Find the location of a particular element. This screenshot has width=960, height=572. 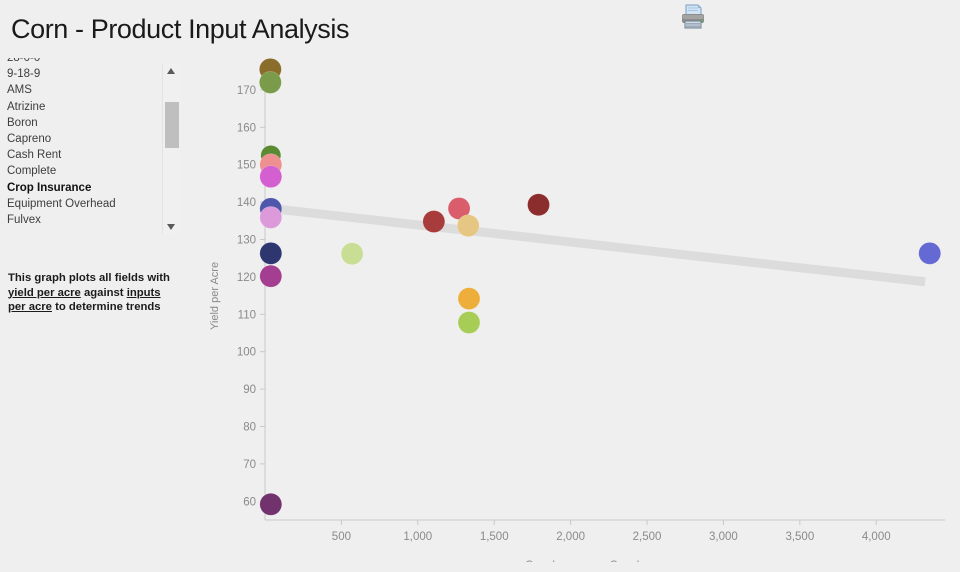

y-tick-label: 80 is located at coordinates (249, 428).